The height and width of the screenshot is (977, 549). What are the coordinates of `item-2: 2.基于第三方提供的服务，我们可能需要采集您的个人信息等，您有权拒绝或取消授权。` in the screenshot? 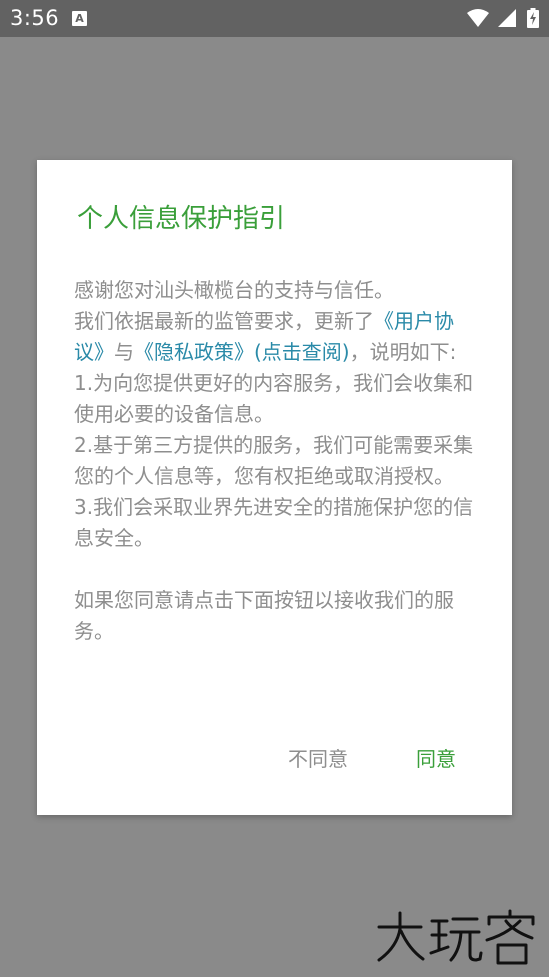 It's located at (274, 460).